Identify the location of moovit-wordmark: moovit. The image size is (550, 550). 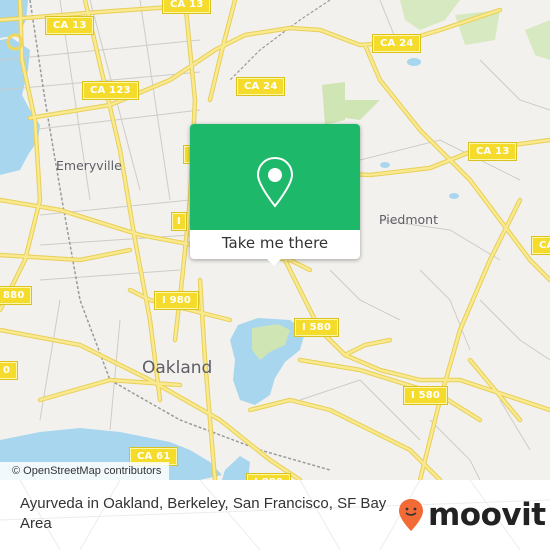
(487, 515).